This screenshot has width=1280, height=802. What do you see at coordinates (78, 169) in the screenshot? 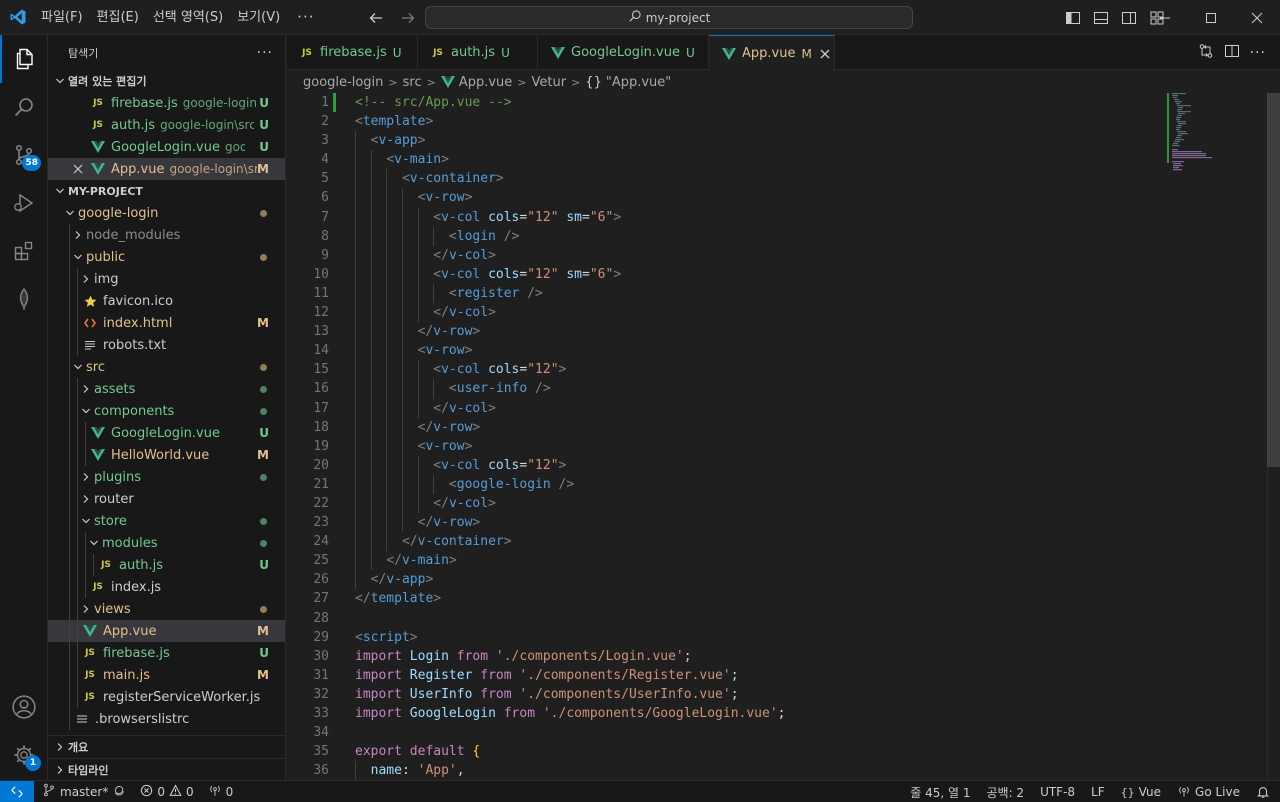
I see `close-icon` at bounding box center [78, 169].